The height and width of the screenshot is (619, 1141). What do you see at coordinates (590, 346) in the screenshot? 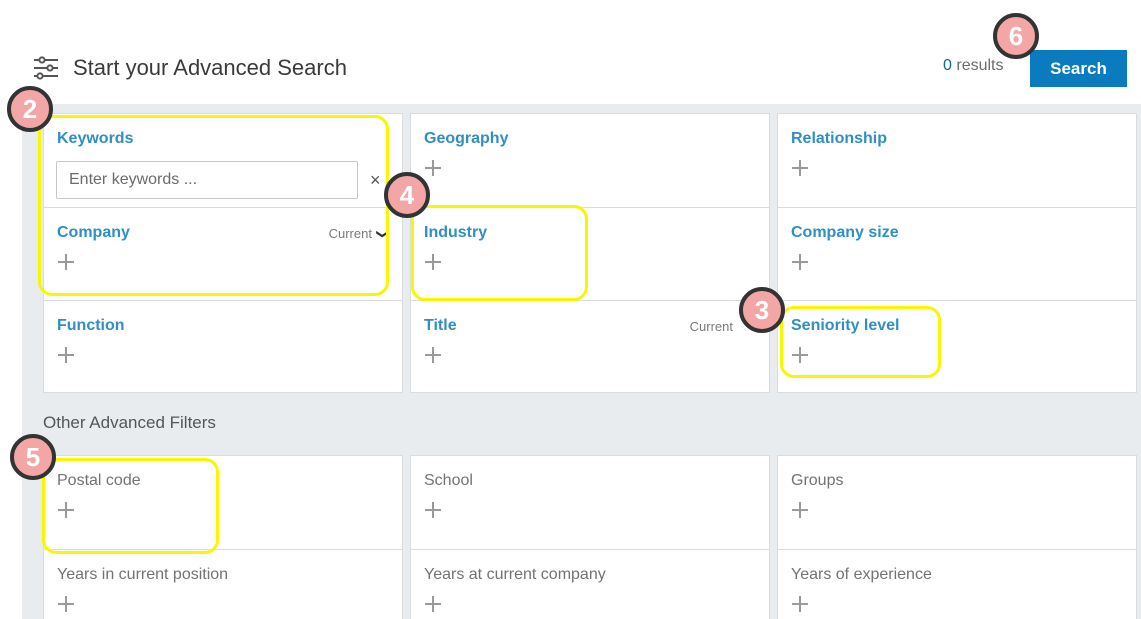
I see `title-filter: Title Current` at bounding box center [590, 346].